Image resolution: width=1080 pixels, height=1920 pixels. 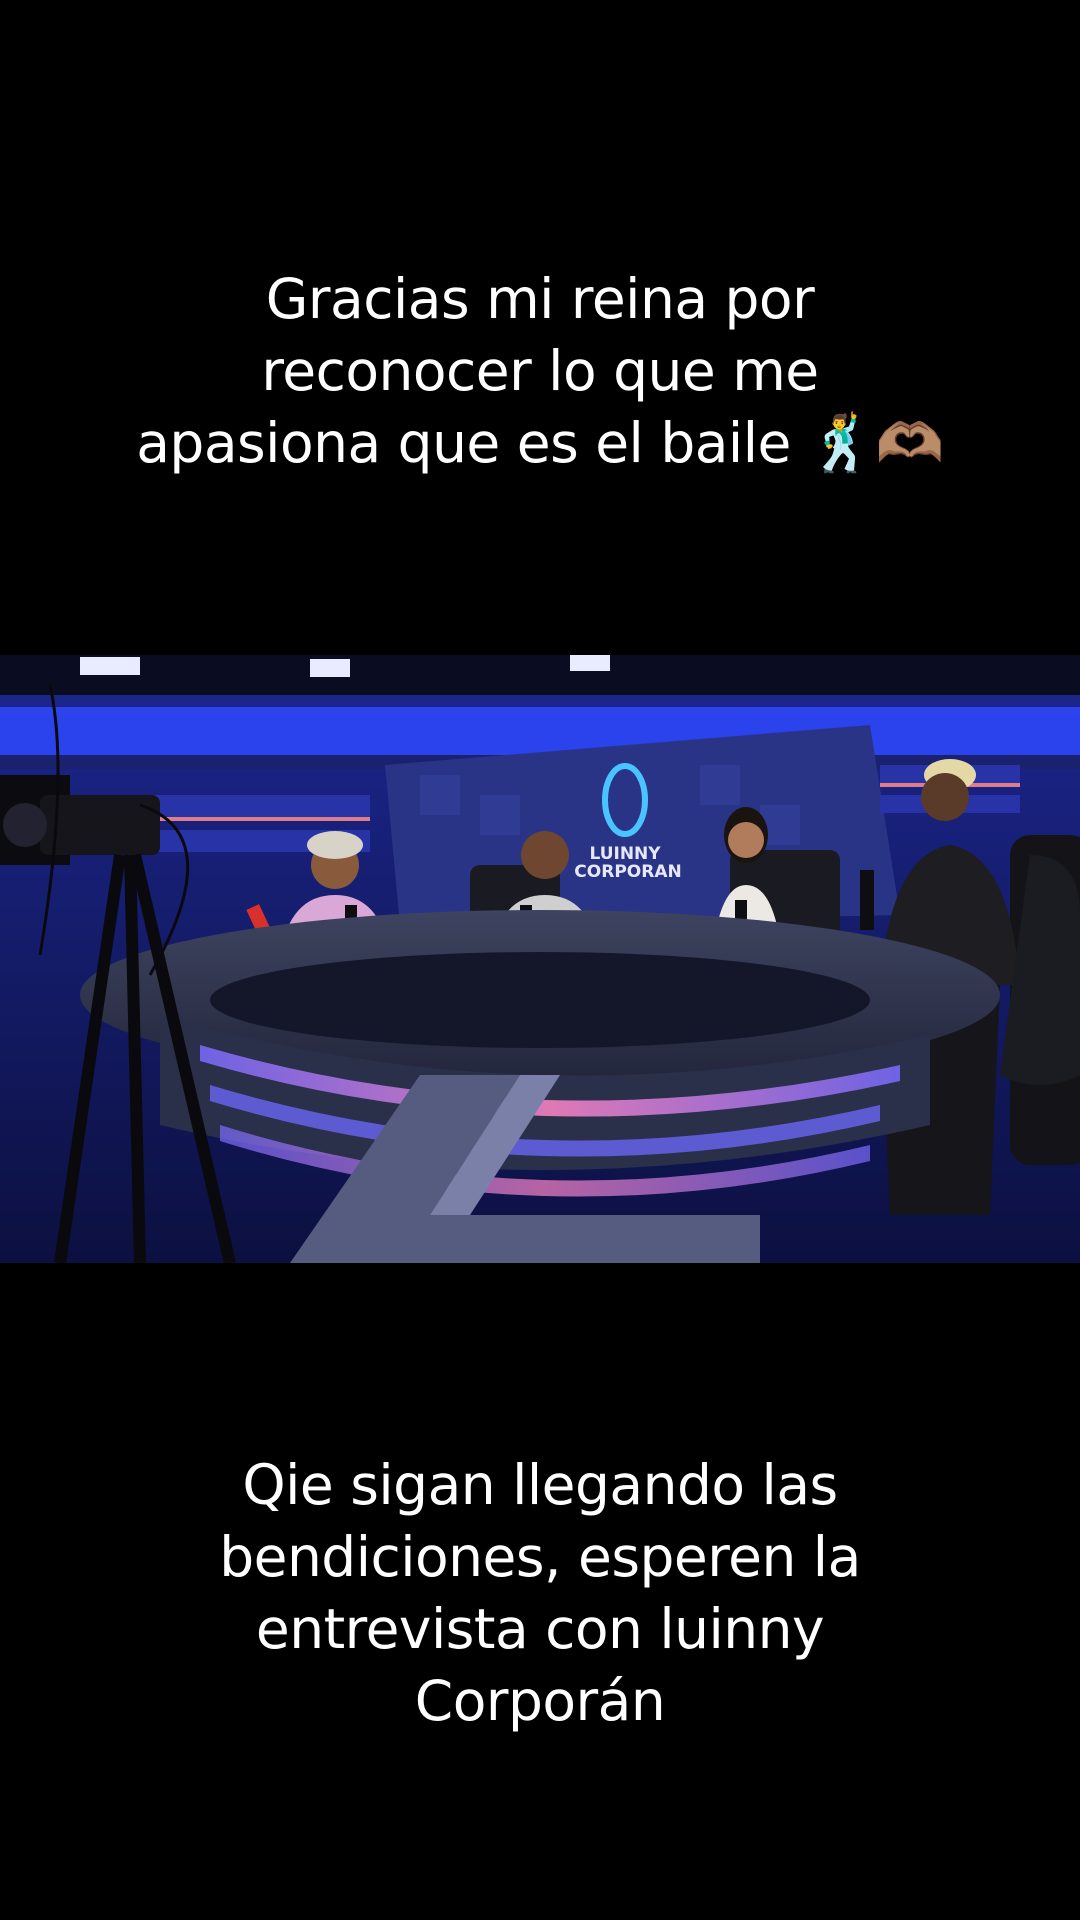 I want to click on studio-logo-text: LUINNY CORPORAN, so click(x=627, y=863).